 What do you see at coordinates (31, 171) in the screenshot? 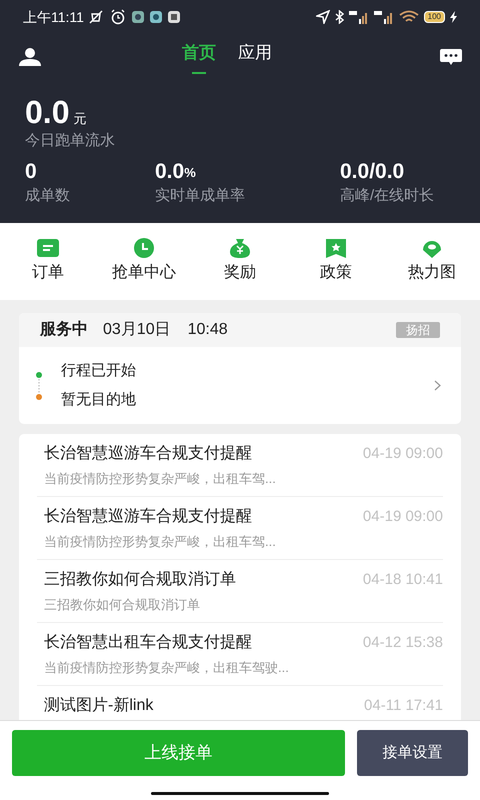
I see `stat-value: 0` at bounding box center [31, 171].